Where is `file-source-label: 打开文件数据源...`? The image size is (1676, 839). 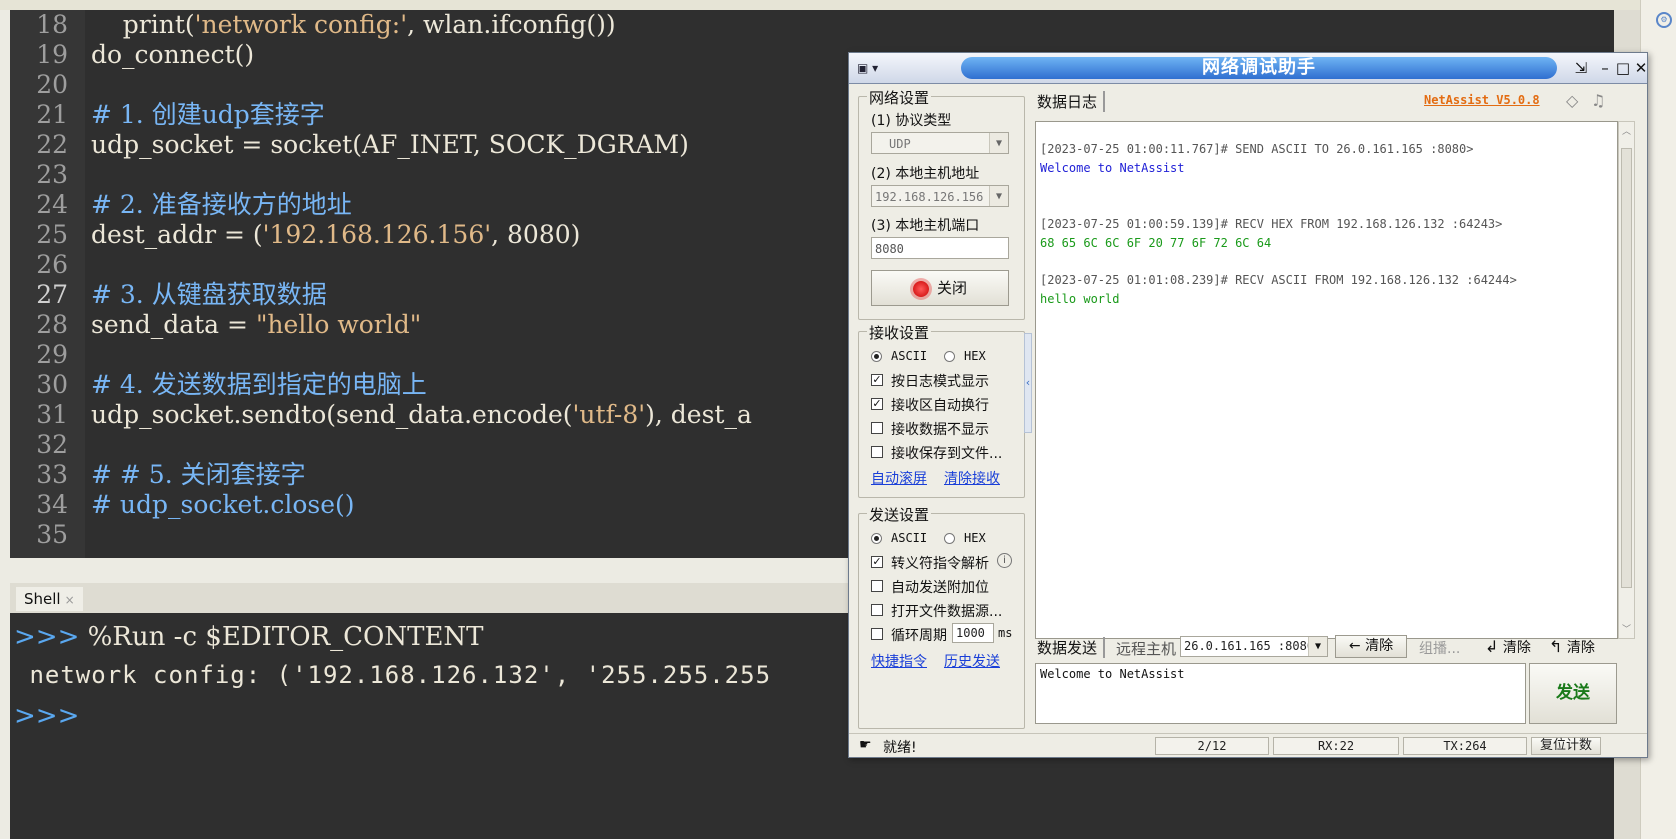 file-source-label: 打开文件数据源... is located at coordinates (947, 612).